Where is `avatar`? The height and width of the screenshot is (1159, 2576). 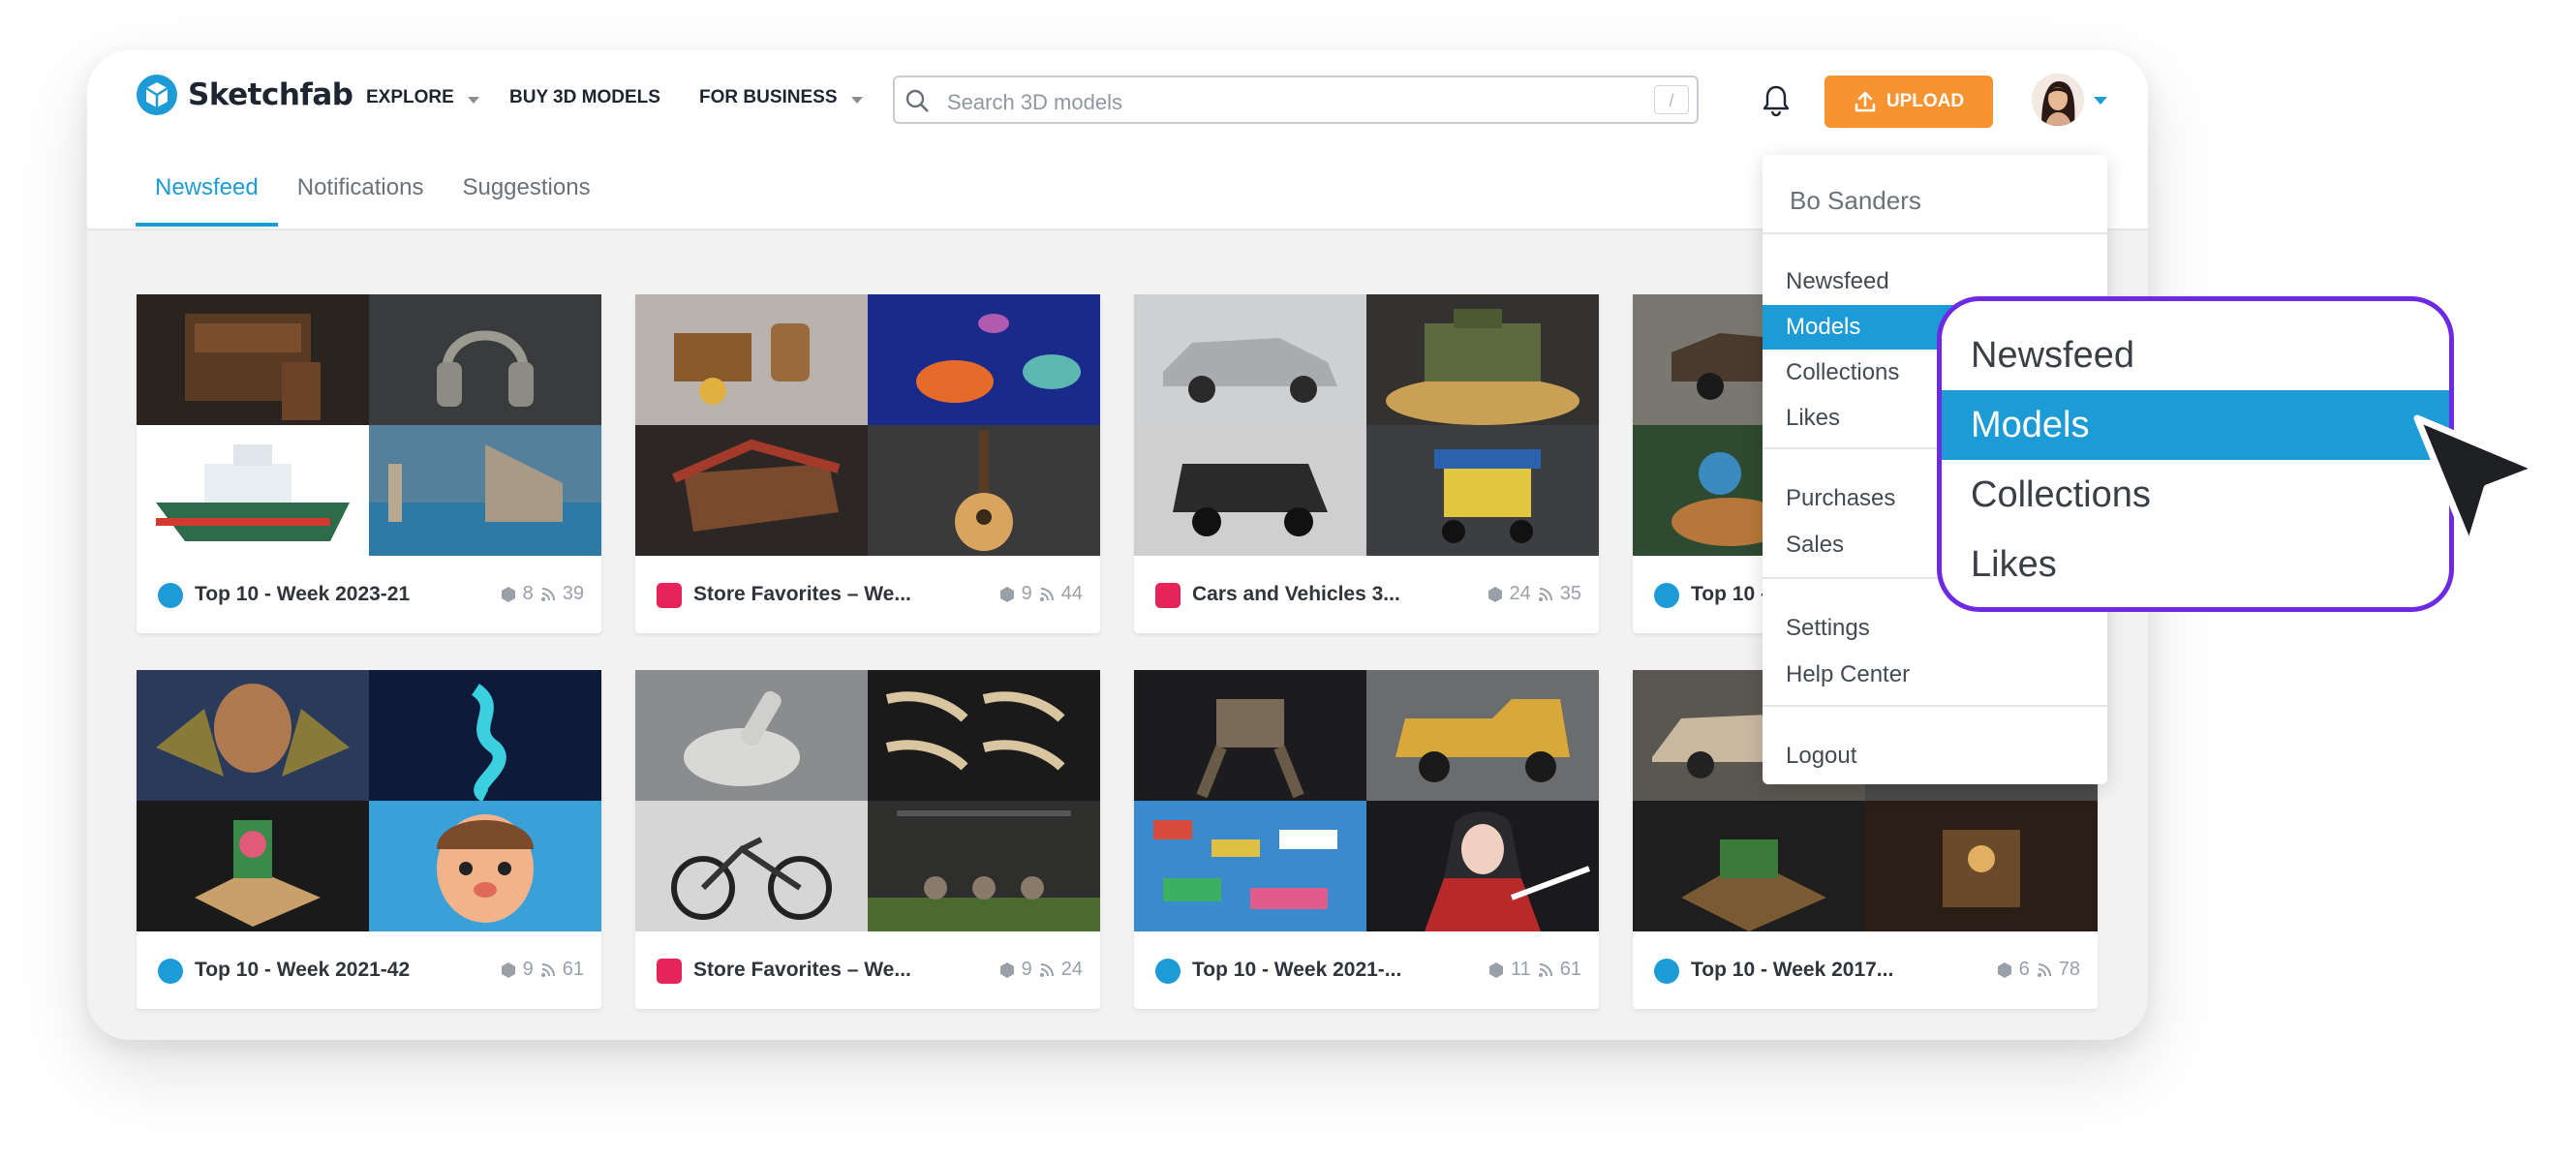
avatar is located at coordinates (2058, 100).